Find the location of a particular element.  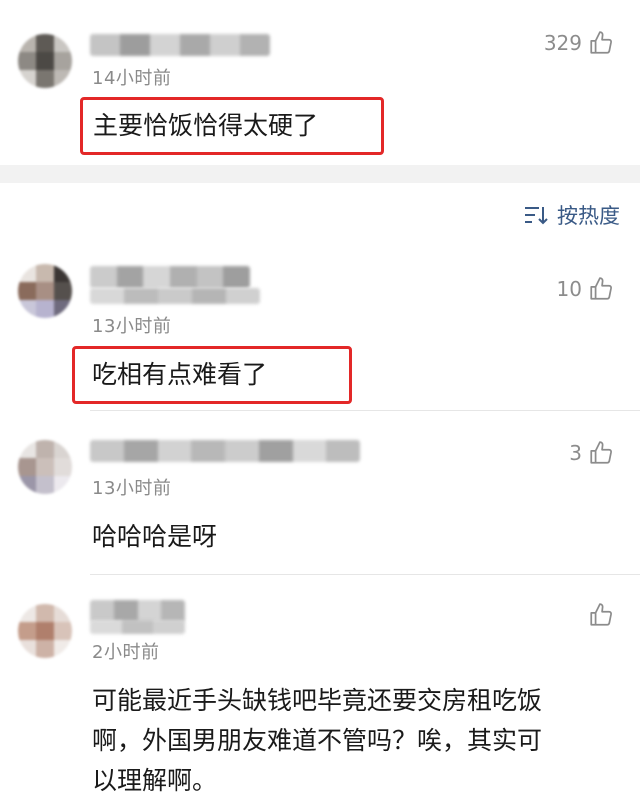

sort-by-hot-button: 按热度 is located at coordinates (571, 215).